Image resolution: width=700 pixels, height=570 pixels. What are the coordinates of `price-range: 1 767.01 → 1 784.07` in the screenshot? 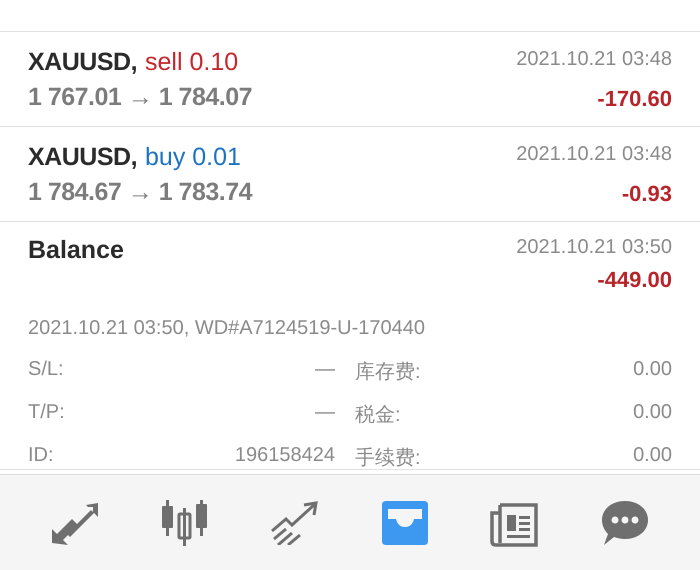 It's located at (140, 97).